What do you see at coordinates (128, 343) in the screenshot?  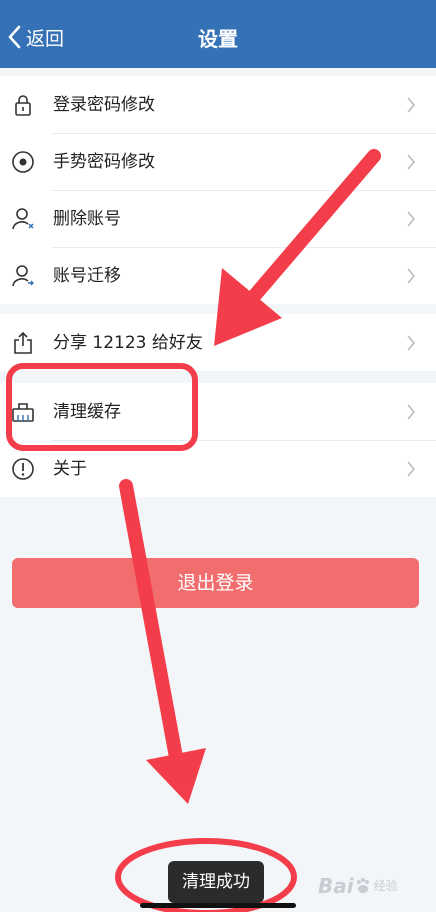 I see `settings-item-label: 分享 12123 给好友` at bounding box center [128, 343].